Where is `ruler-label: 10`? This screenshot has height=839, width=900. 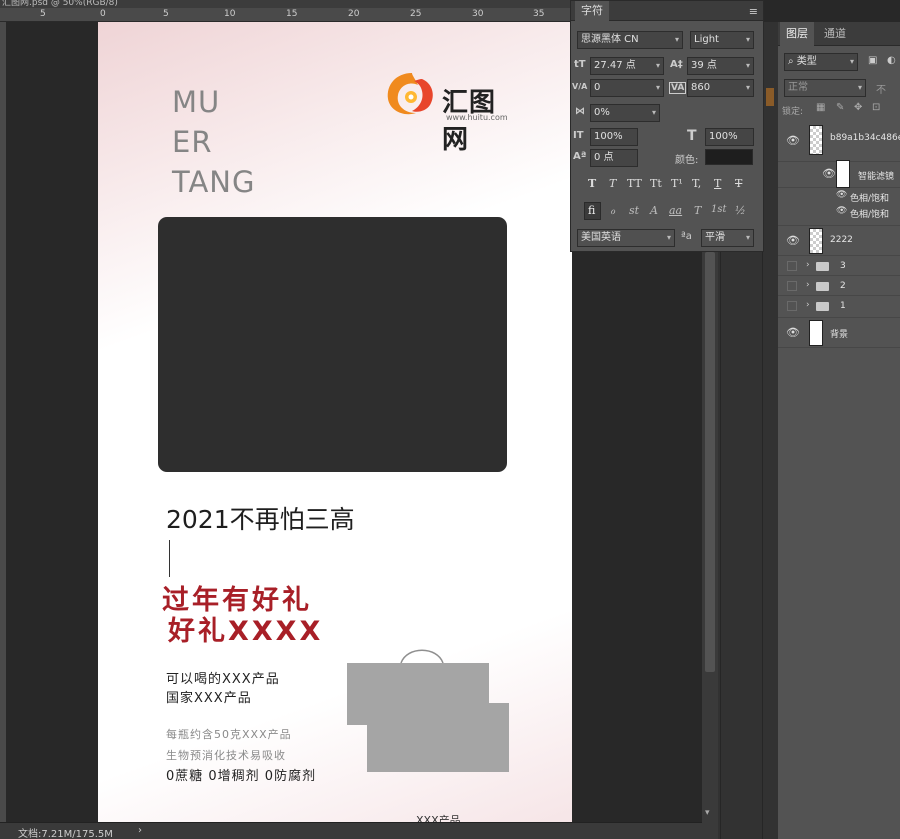
ruler-label: 10 is located at coordinates (230, 14).